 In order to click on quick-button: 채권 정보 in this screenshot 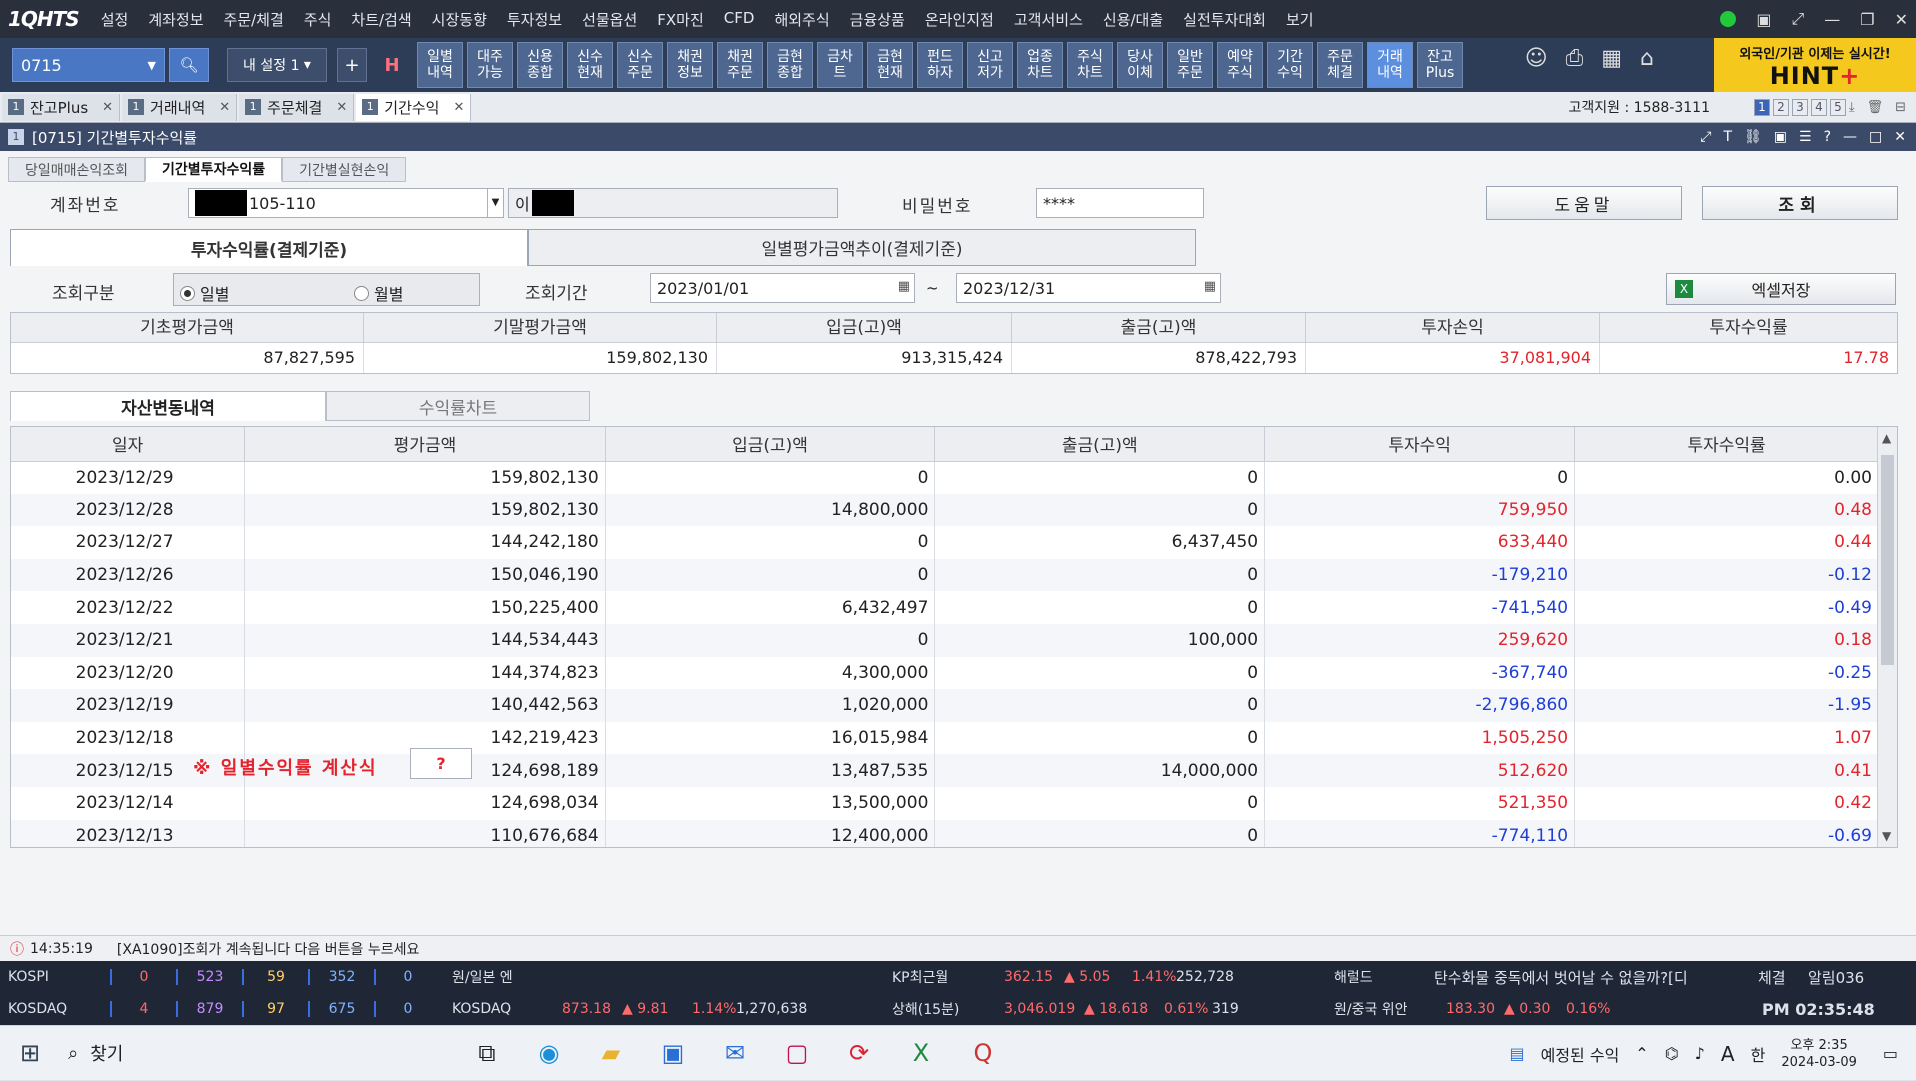, I will do `click(690, 65)`.